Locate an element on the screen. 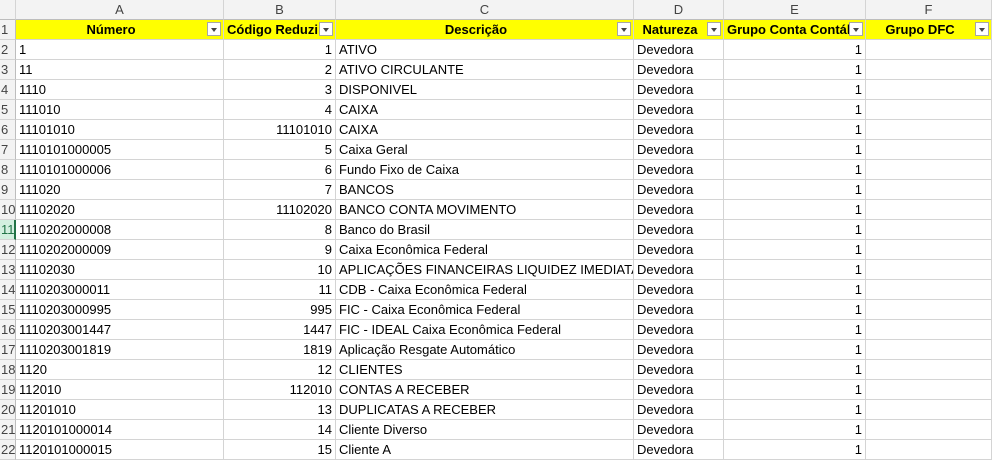  cell-descricao: DISPONIVEL is located at coordinates (485, 90).